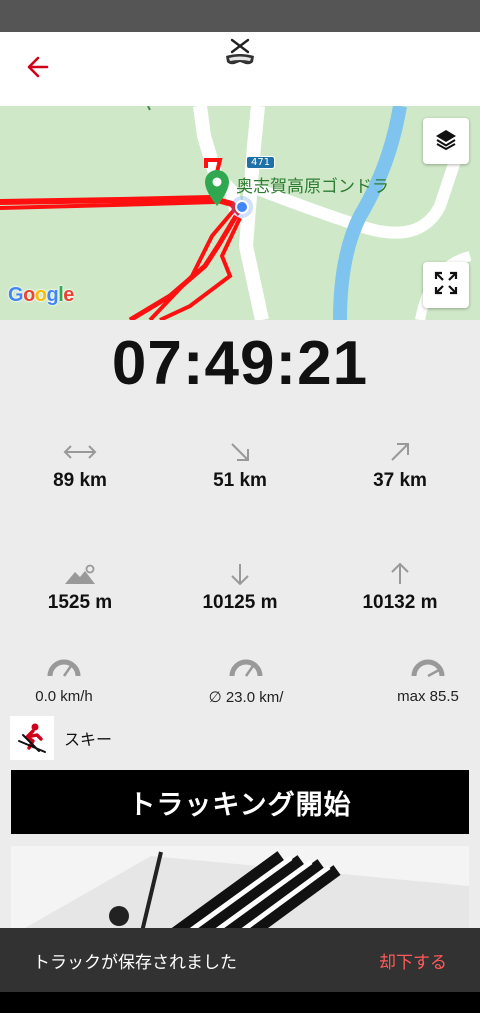 The image size is (480, 1013). I want to click on ascent-icon, so click(400, 574).